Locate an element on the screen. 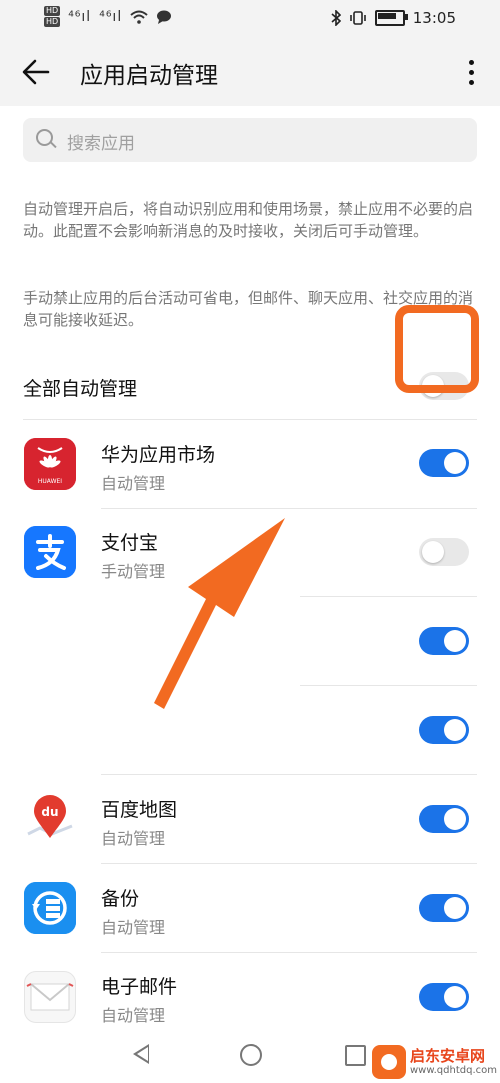 This screenshot has height=1083, width=500. app-mode-backup: 自动管理 is located at coordinates (133, 927).